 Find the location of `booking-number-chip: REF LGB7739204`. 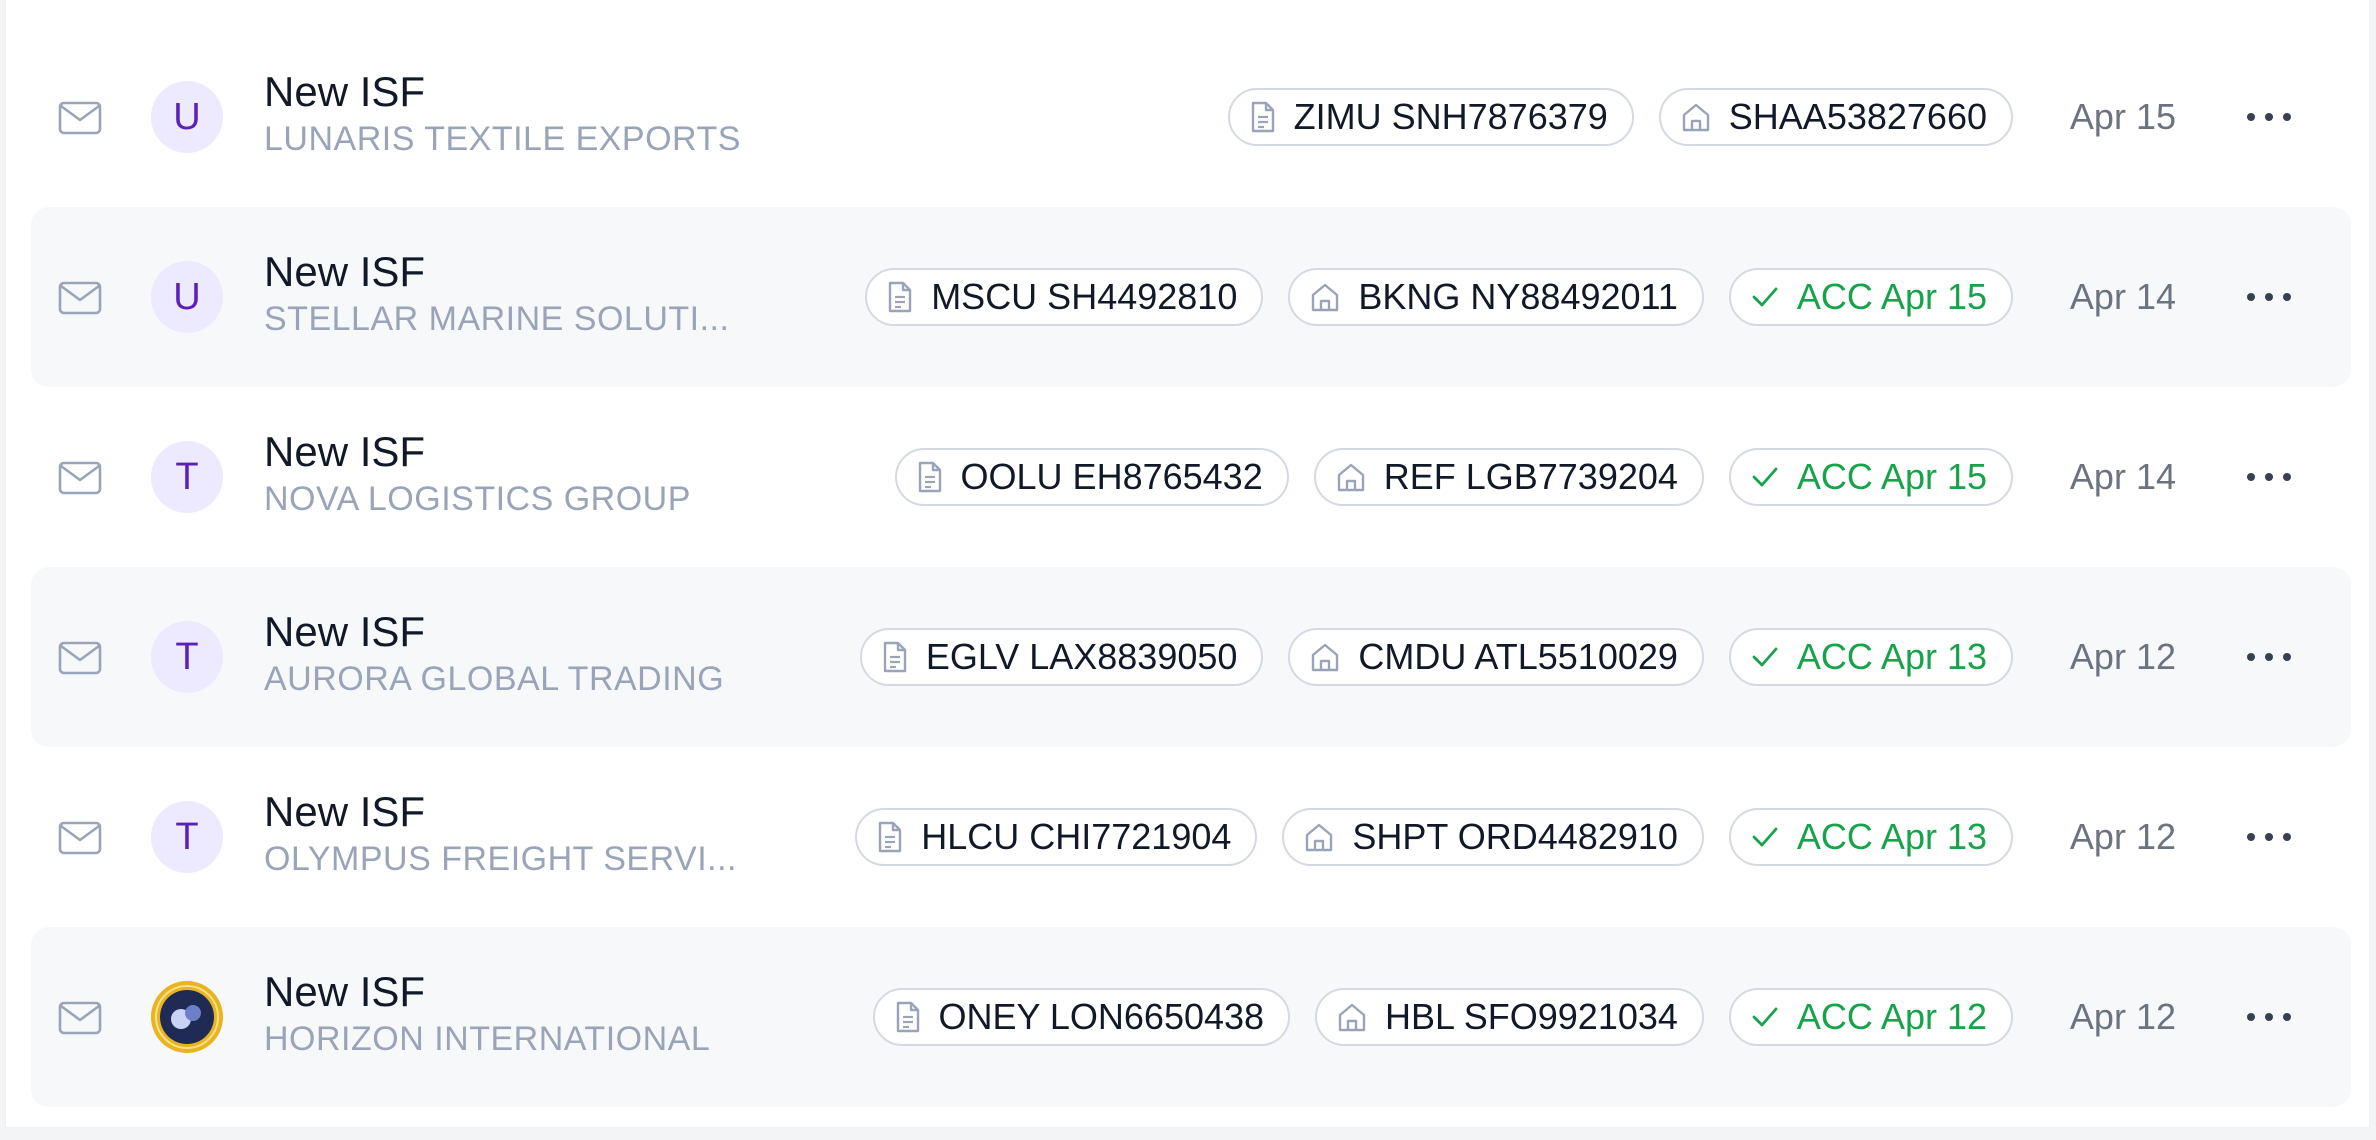

booking-number-chip: REF LGB7739204 is located at coordinates (1508, 477).